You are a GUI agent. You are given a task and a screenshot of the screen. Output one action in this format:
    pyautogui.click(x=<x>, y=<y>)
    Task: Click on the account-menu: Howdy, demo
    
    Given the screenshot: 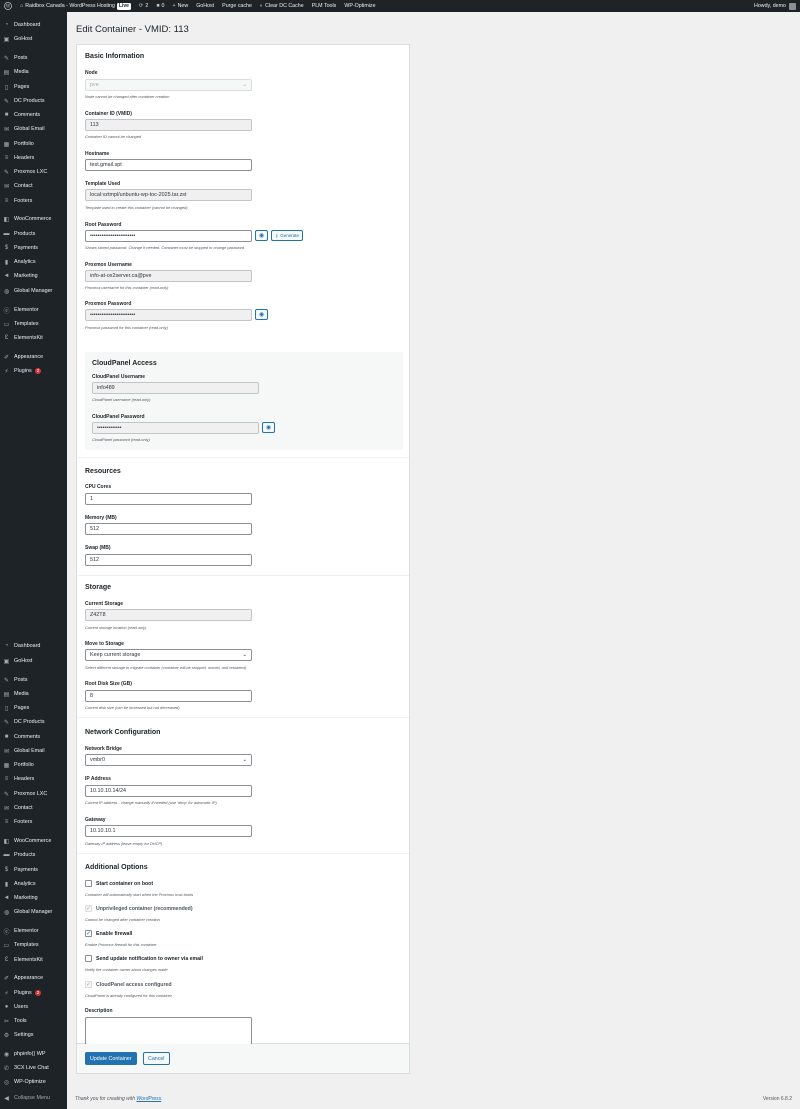 What is the action you would take?
    pyautogui.click(x=777, y=6)
    